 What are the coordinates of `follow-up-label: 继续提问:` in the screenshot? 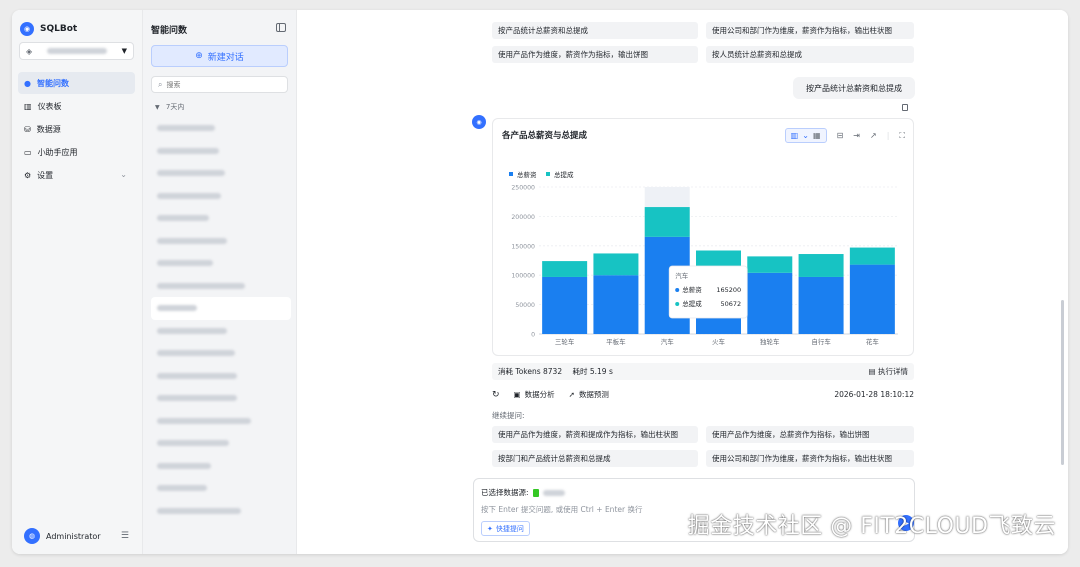 It's located at (508, 415).